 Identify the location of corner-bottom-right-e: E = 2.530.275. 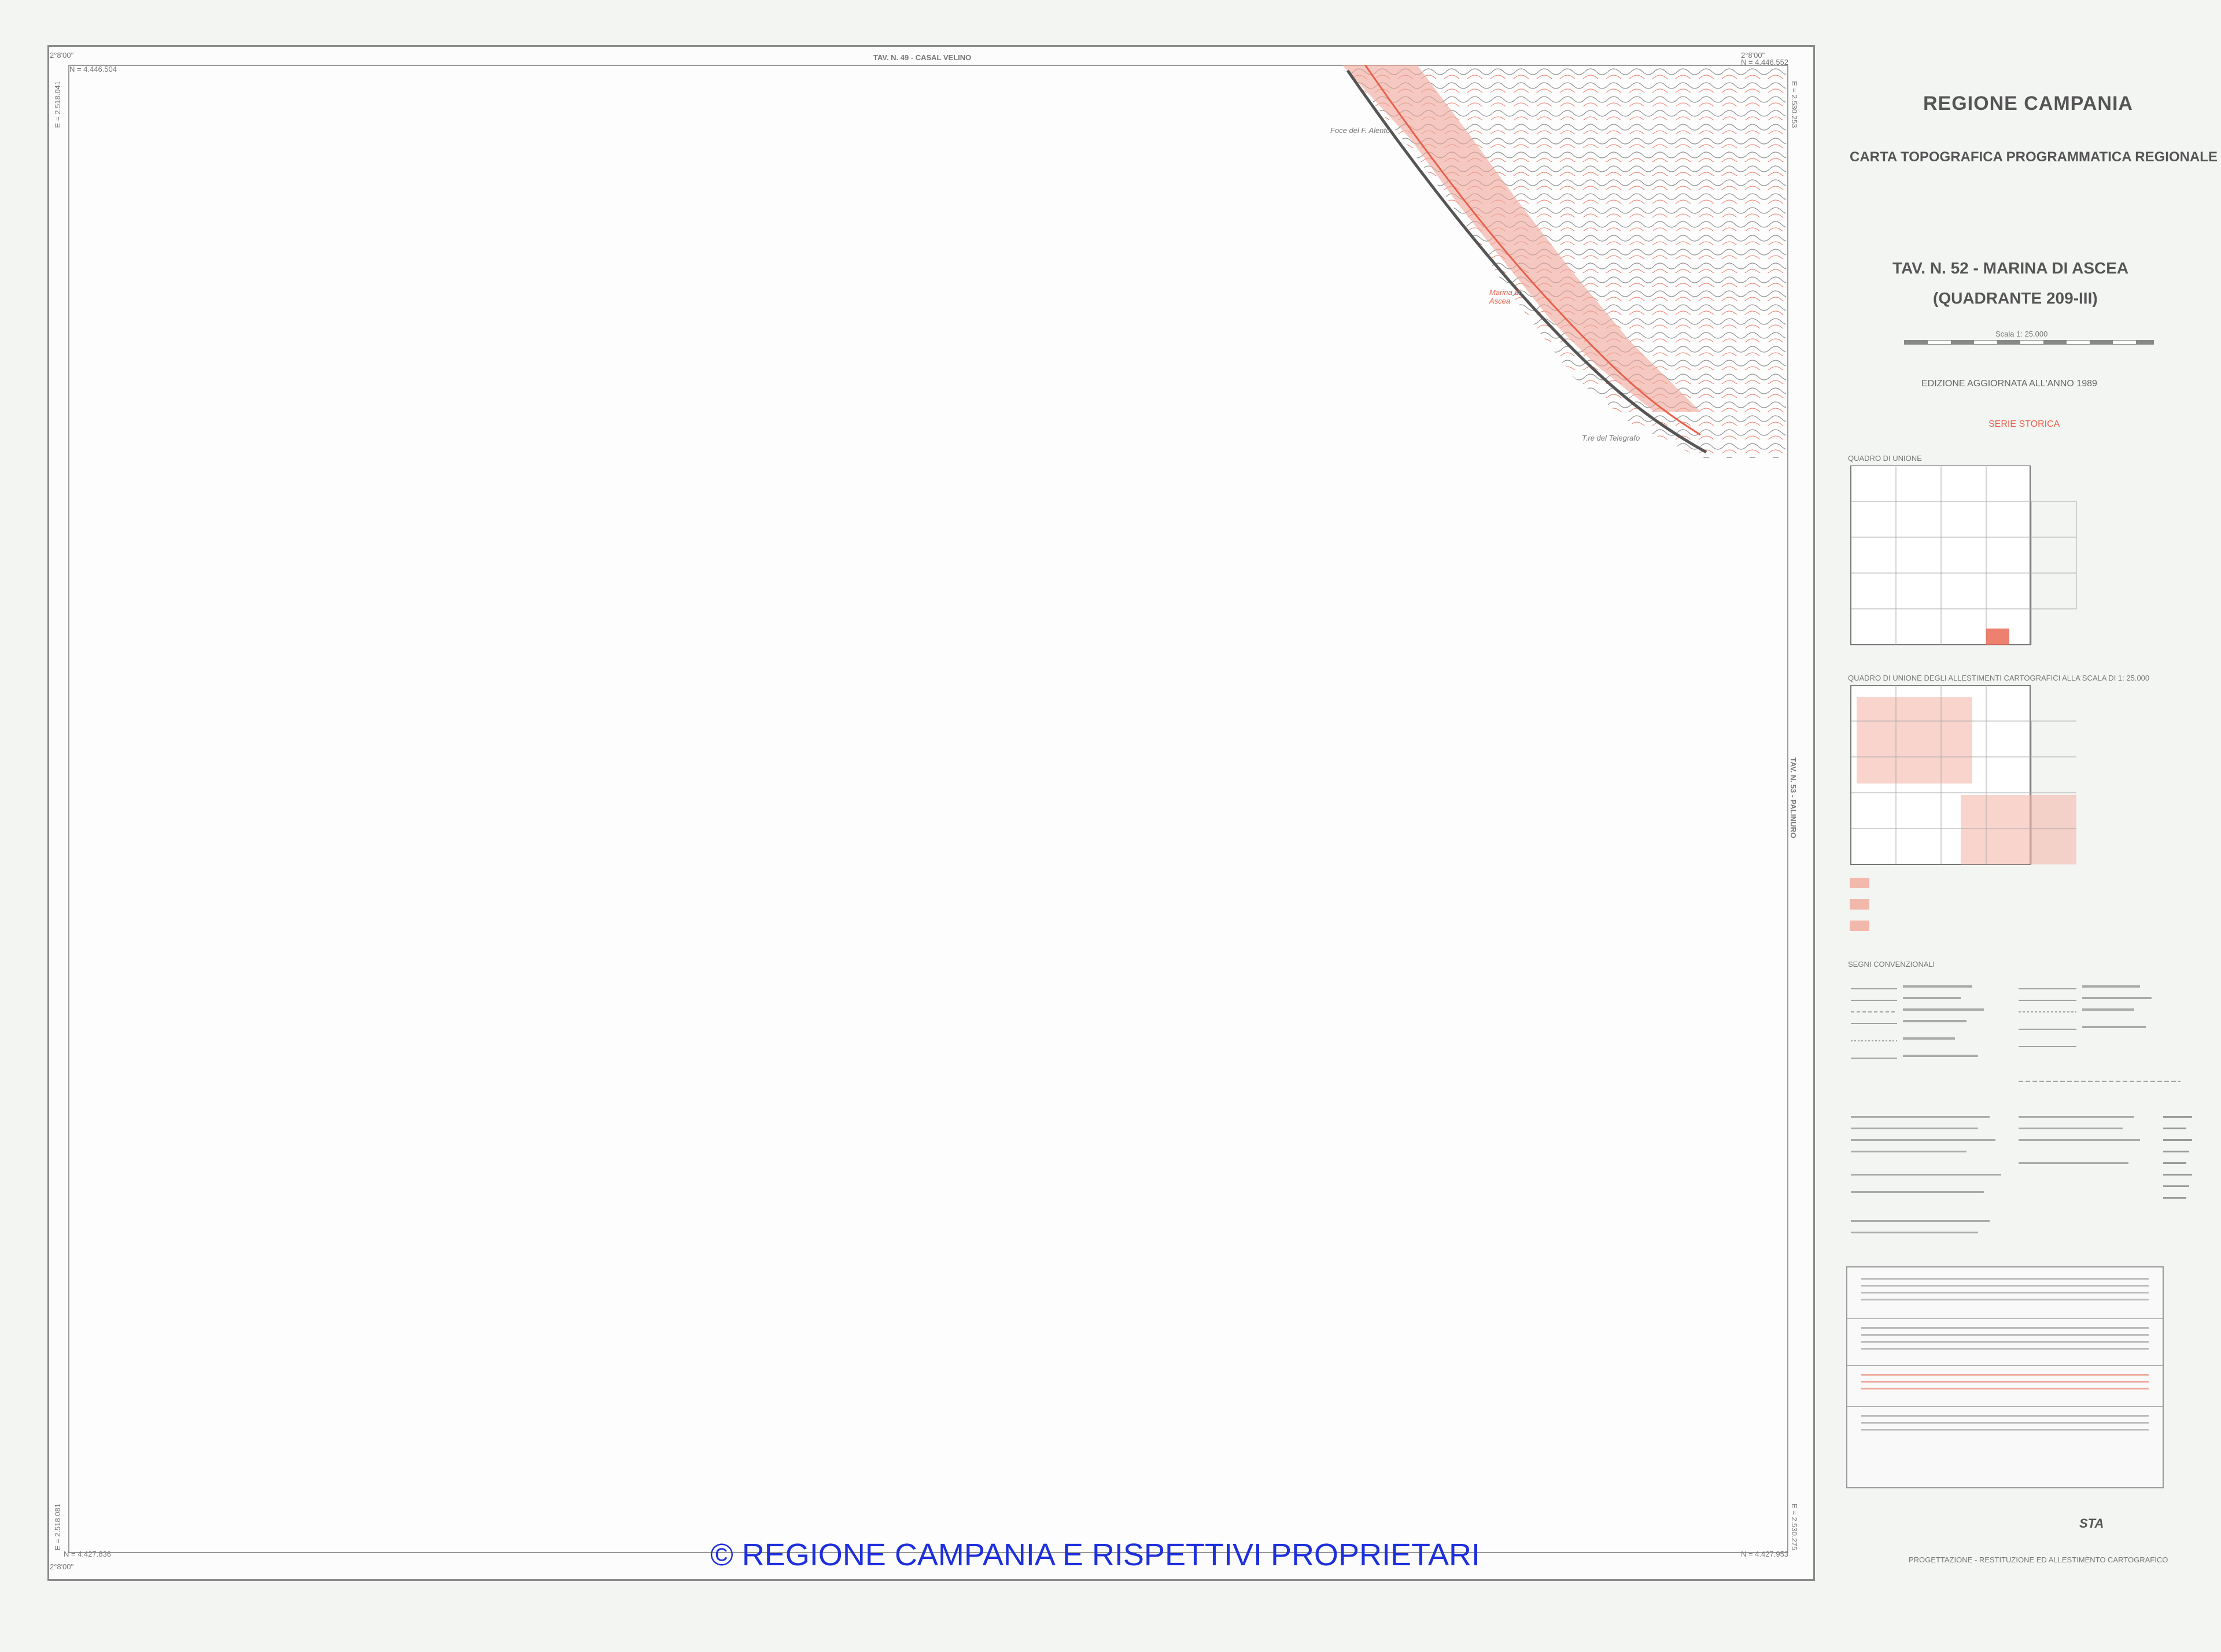
(1794, 1527).